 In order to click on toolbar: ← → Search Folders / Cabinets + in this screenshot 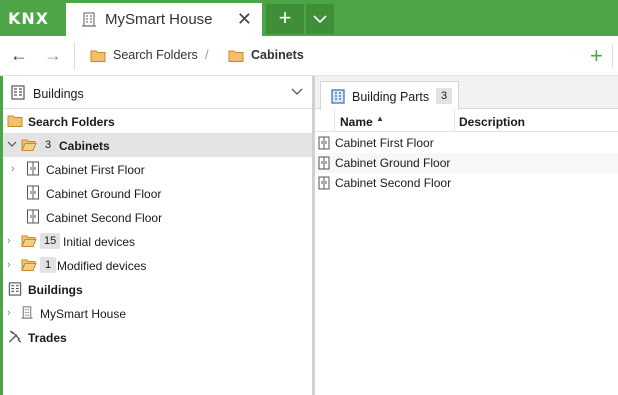, I will do `click(309, 56)`.